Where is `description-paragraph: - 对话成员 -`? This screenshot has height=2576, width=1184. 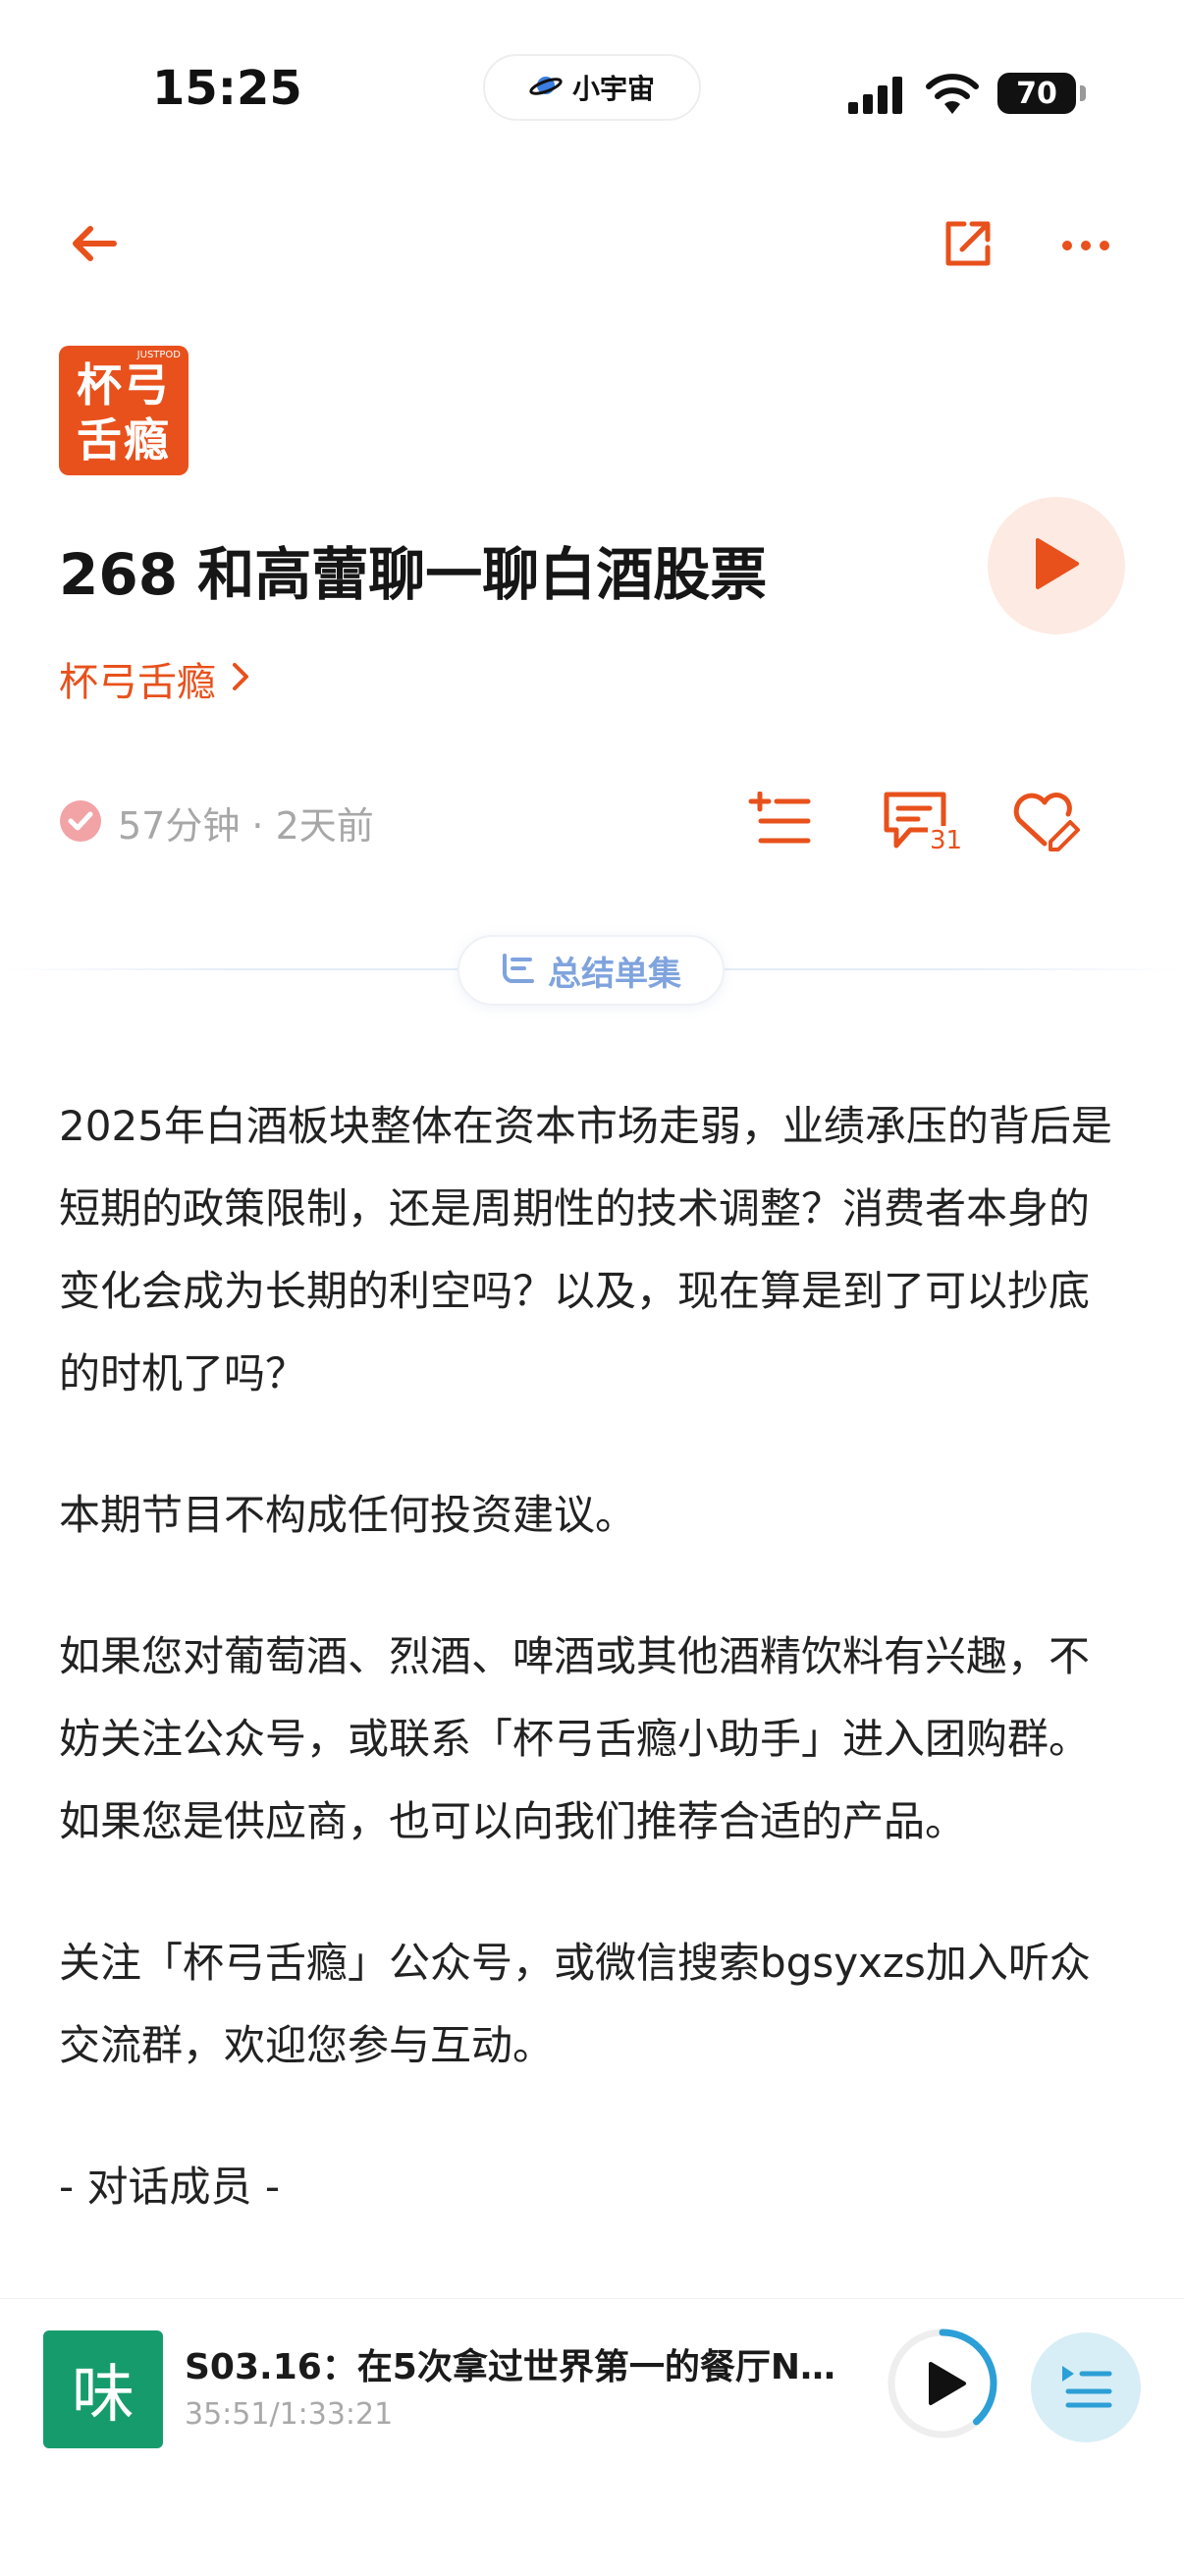
description-paragraph: - 对话成员 - is located at coordinates (170, 2187).